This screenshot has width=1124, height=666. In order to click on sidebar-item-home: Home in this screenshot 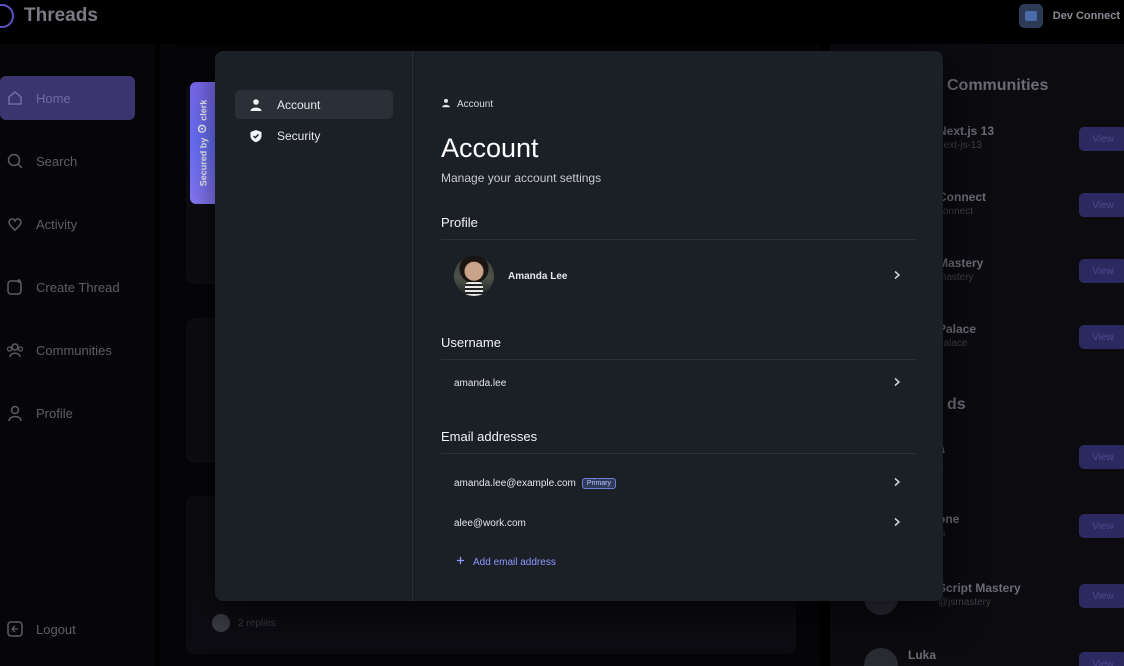, I will do `click(67, 98)`.